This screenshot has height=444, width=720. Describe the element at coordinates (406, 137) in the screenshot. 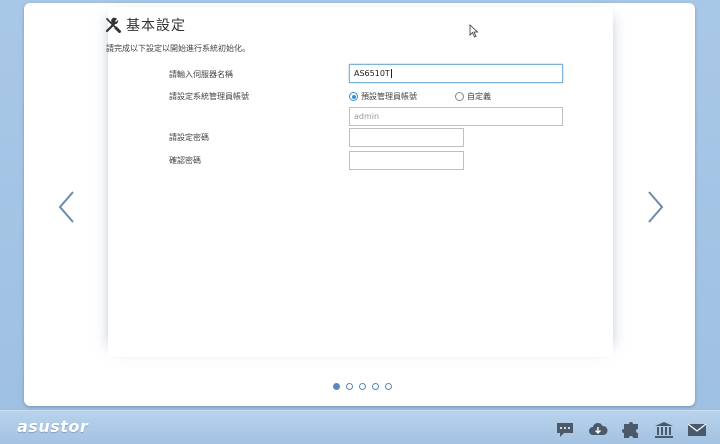

I see `password-input` at that location.